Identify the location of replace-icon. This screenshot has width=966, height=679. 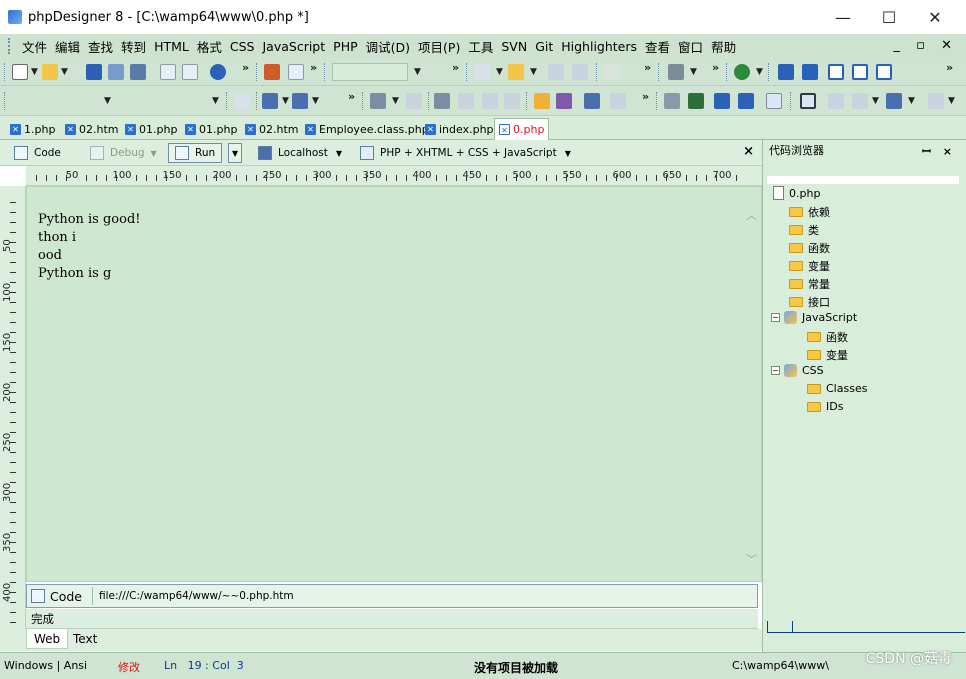
(580, 72).